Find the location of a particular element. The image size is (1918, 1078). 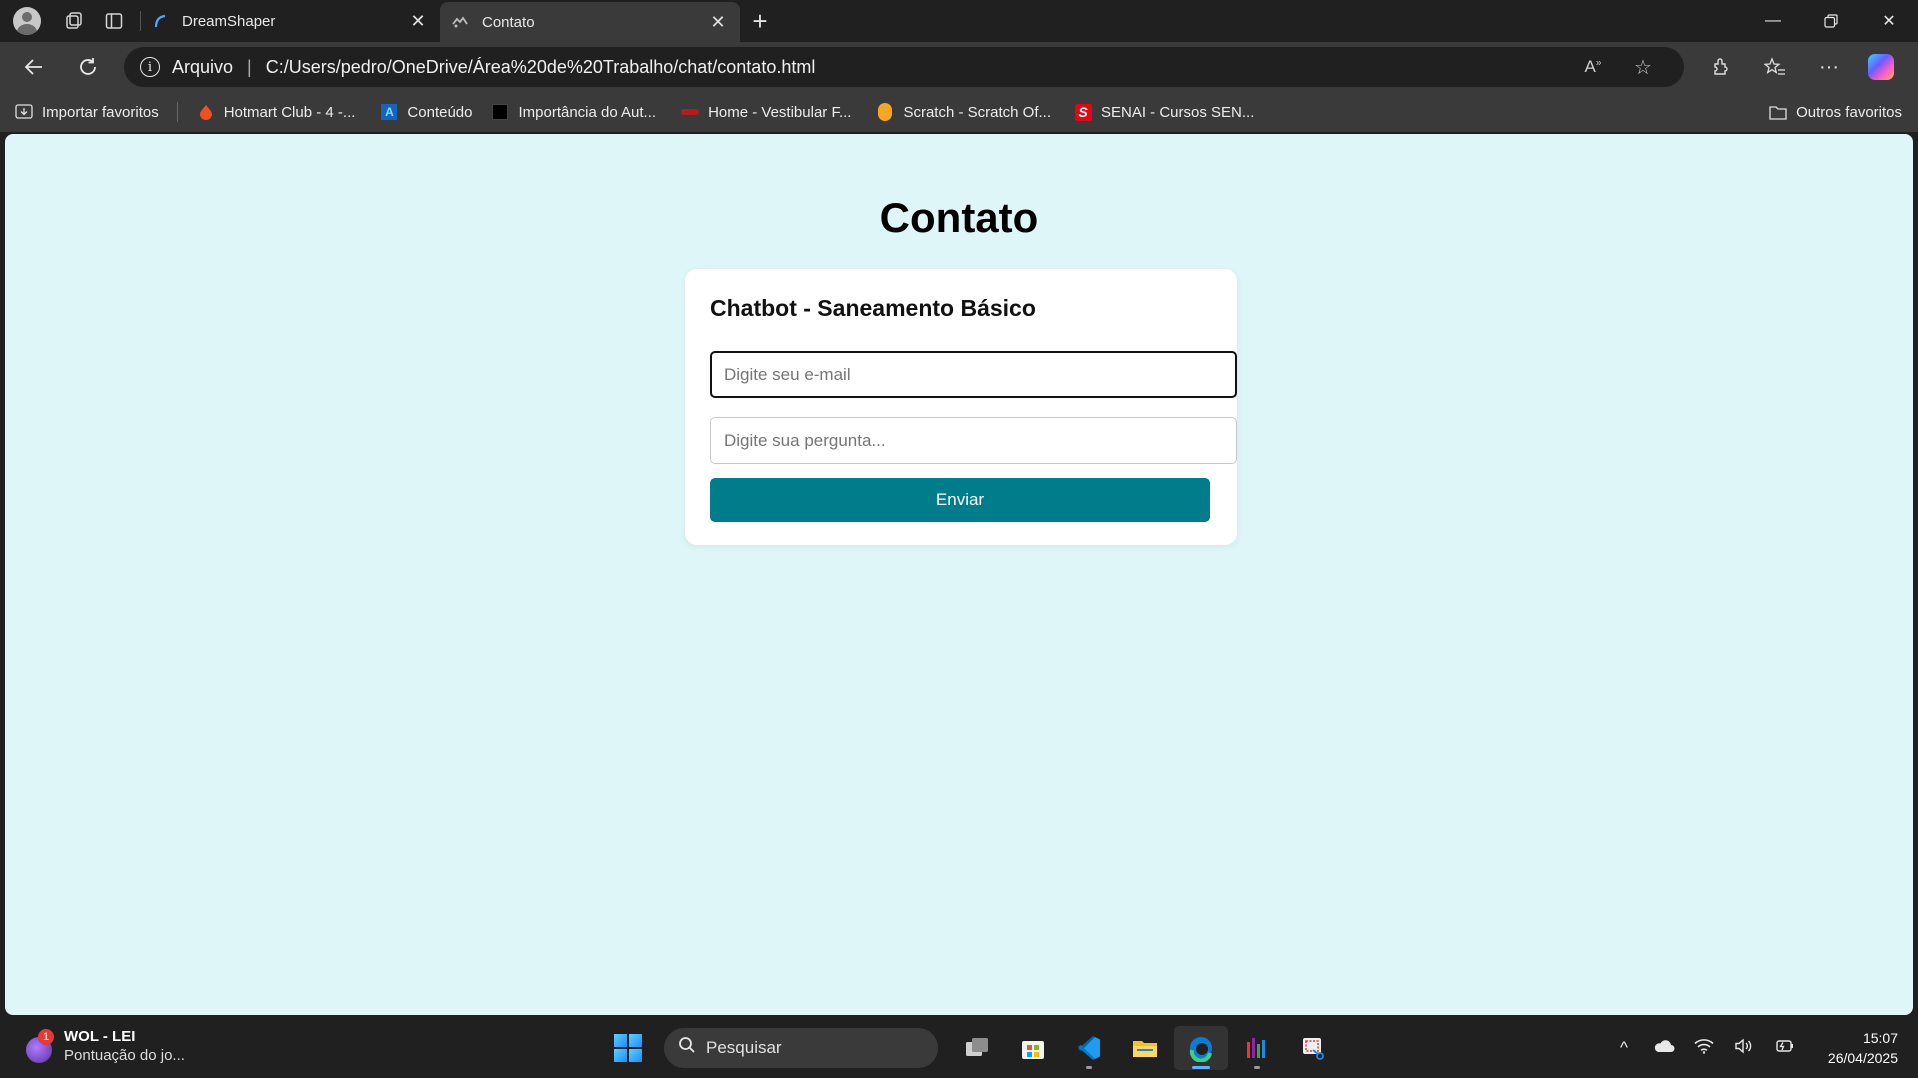

vscode-button is located at coordinates (1089, 1048).